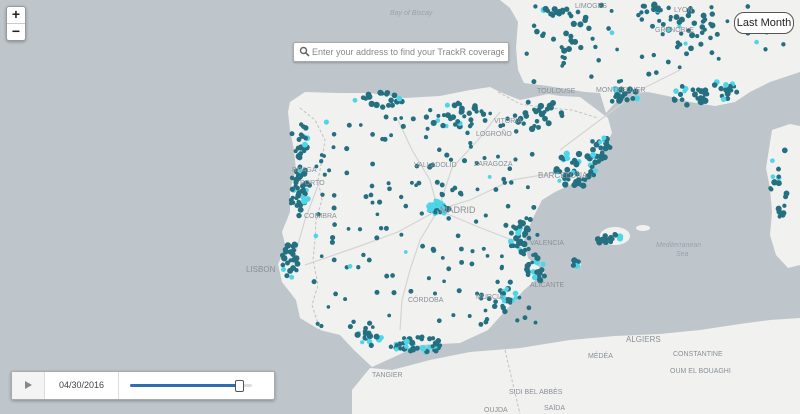  I want to click on city-label-vitoria: VITORIA, so click(508, 121).